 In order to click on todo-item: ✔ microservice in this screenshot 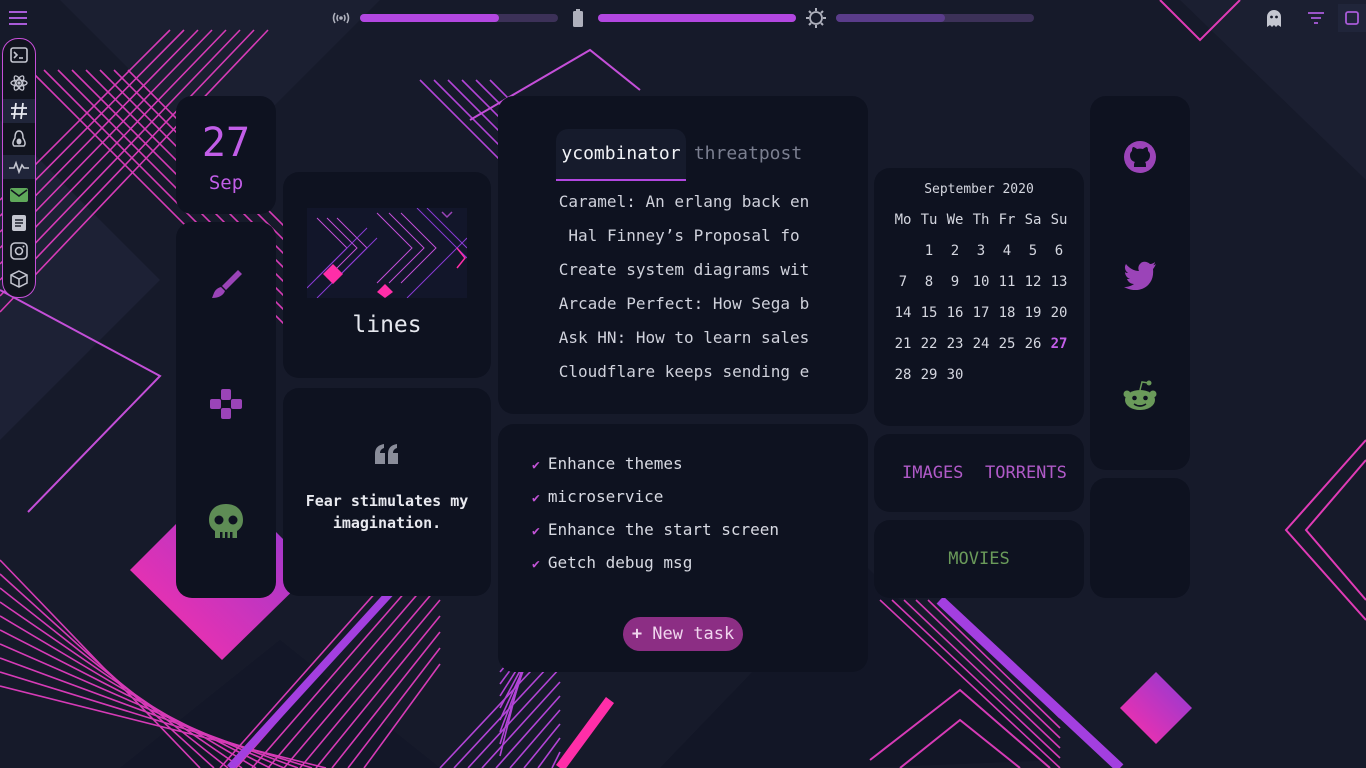, I will do `click(597, 496)`.